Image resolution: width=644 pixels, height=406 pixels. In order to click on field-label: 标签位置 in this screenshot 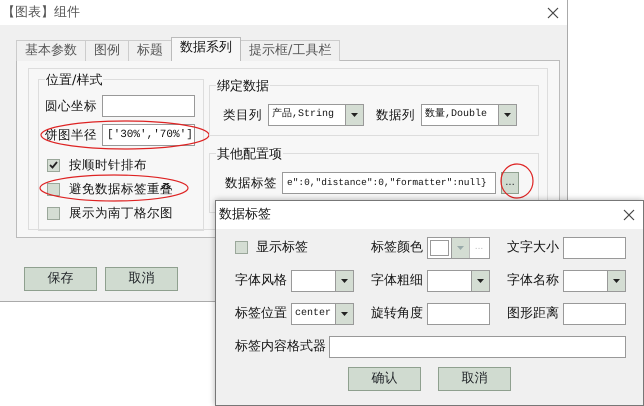, I will do `click(261, 313)`.